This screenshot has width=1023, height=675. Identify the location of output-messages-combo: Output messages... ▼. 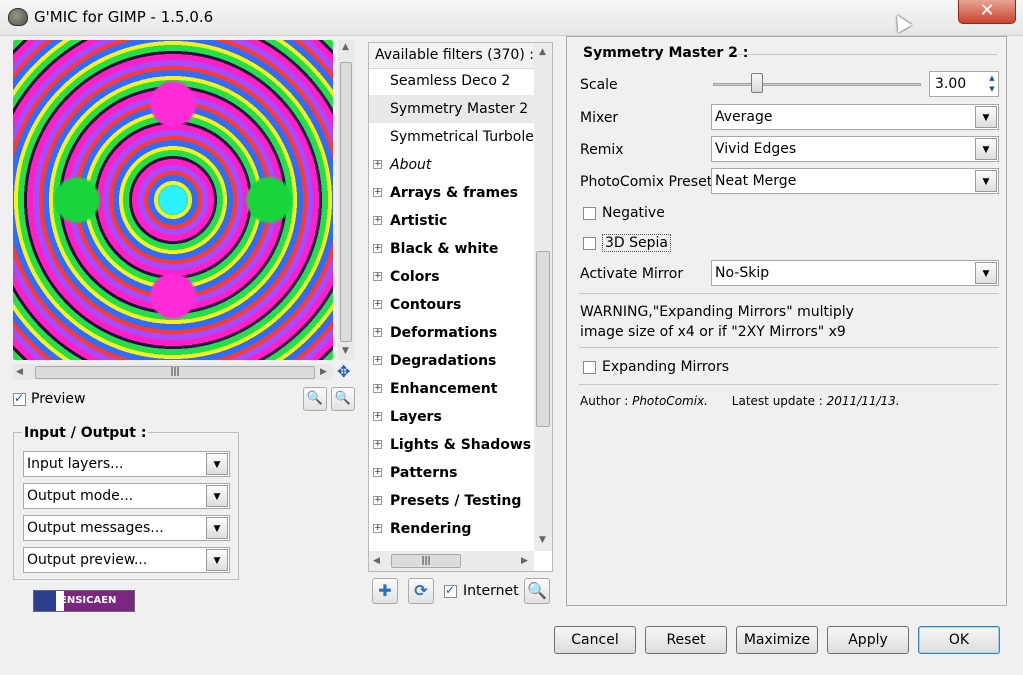
(126, 528).